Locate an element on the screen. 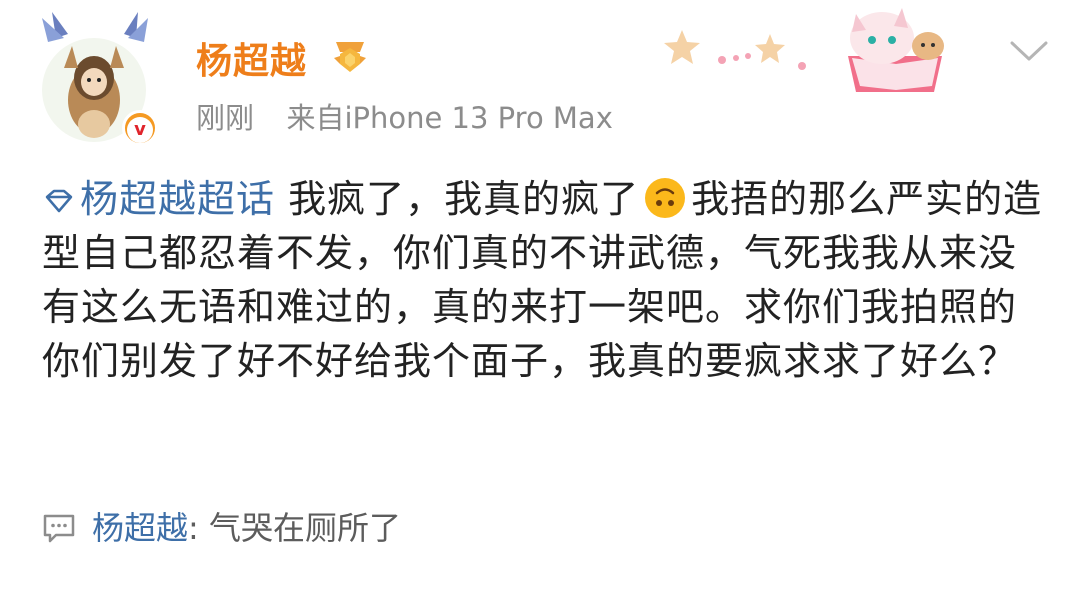  comment-text: : 气哭在厕所了 is located at coordinates (294, 528).